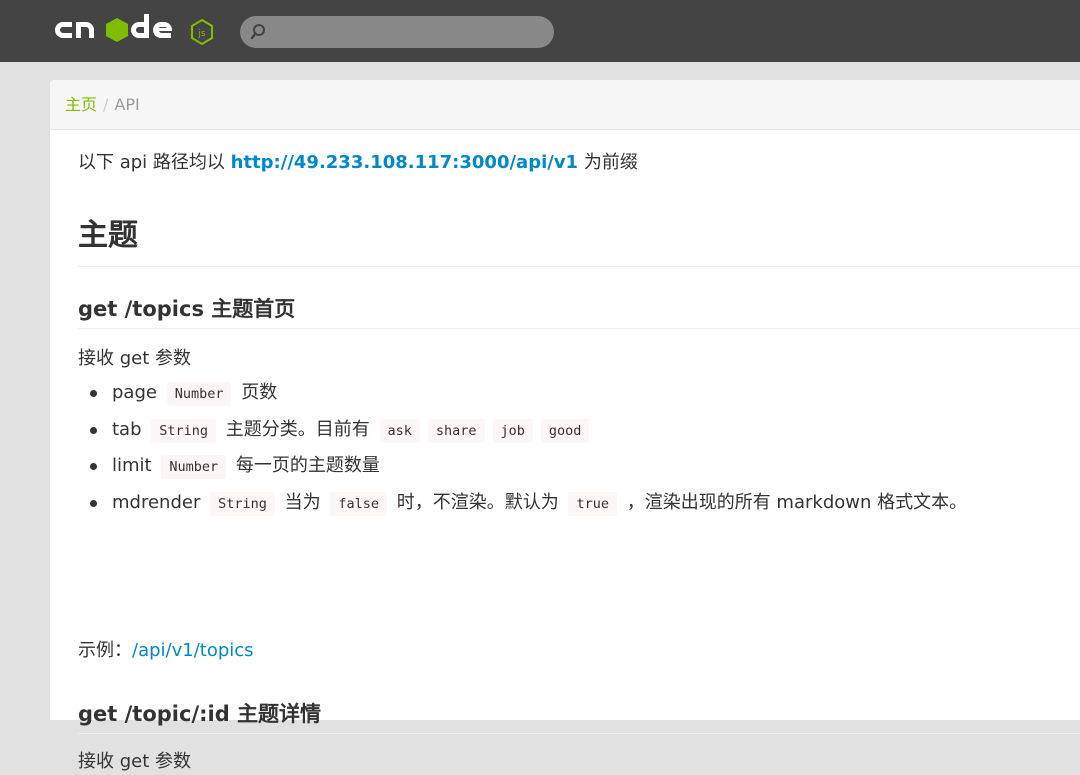  Describe the element at coordinates (358, 503) in the screenshot. I see `param-value: false` at that location.